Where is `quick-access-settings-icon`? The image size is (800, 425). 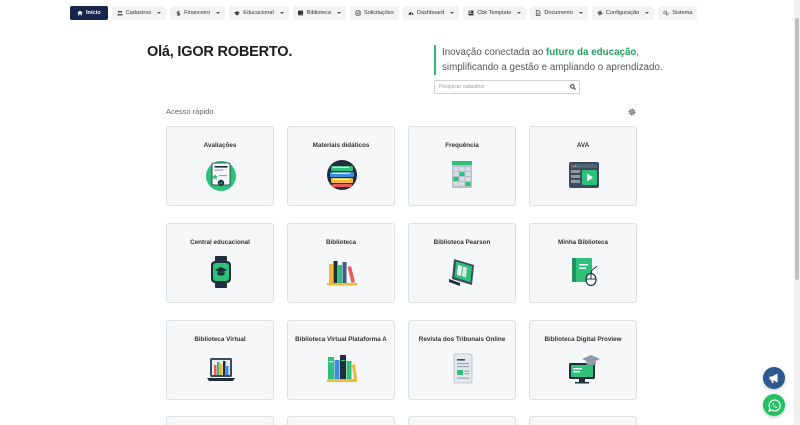 quick-access-settings-icon is located at coordinates (632, 112).